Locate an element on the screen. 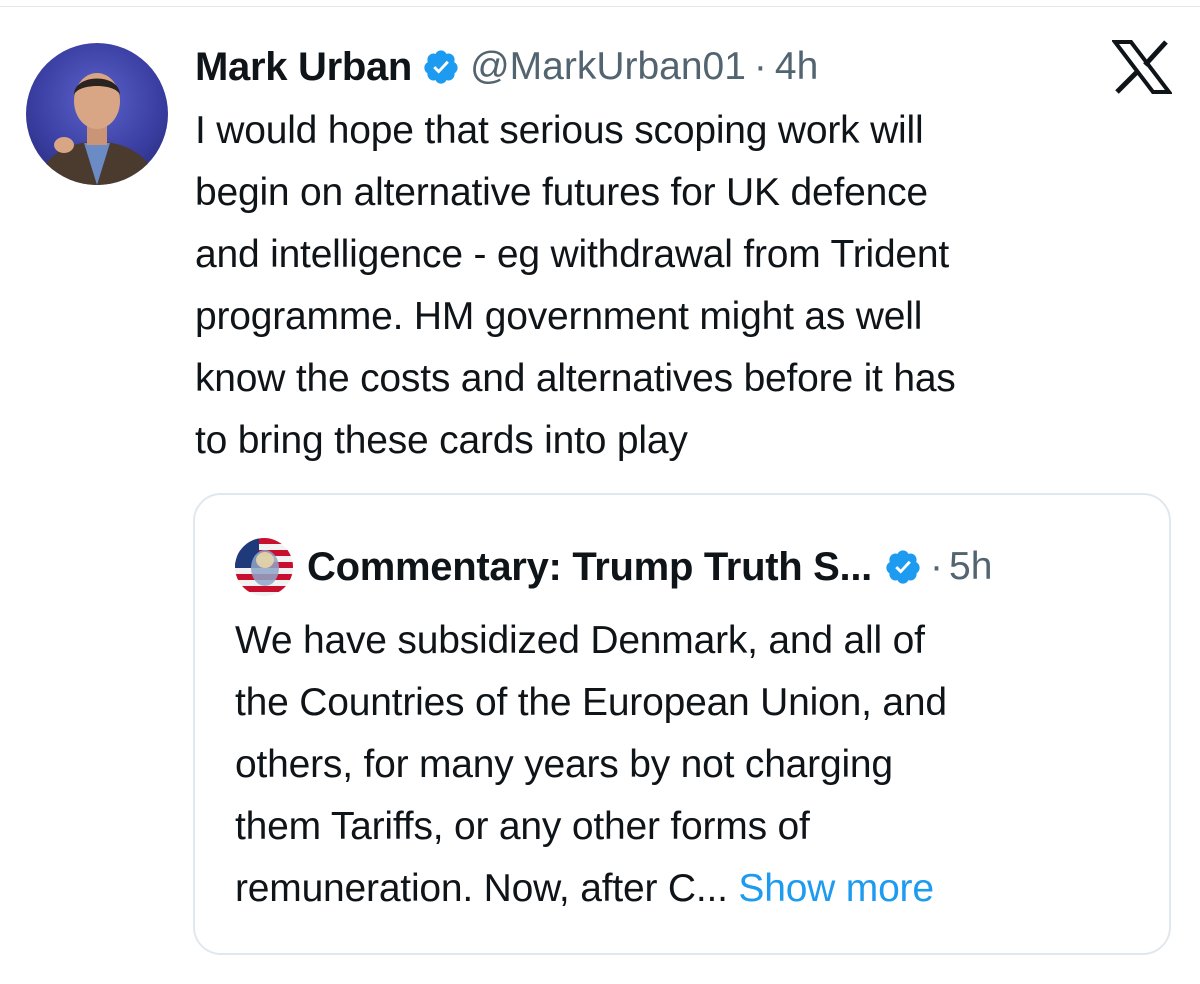  author-handle: @MarkUrban01 is located at coordinates (608, 67).